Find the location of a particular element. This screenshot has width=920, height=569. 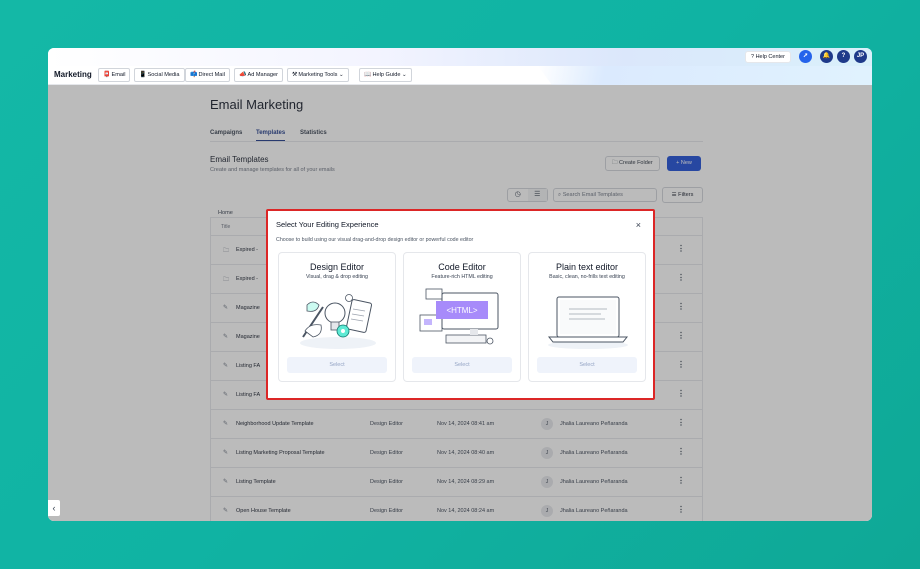

card-title: Design Editor is located at coordinates (337, 267).